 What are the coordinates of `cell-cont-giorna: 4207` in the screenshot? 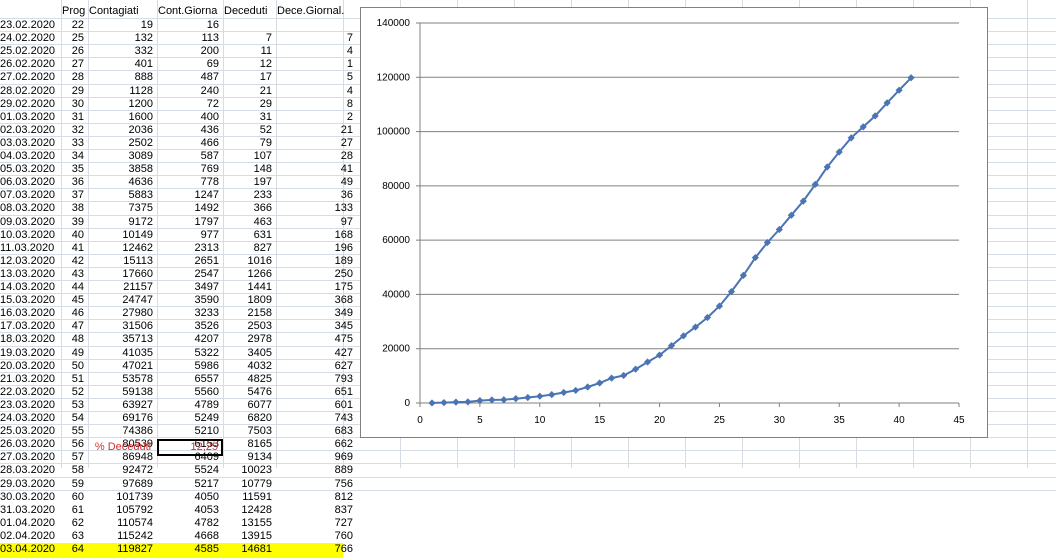 It's located at (190, 339).